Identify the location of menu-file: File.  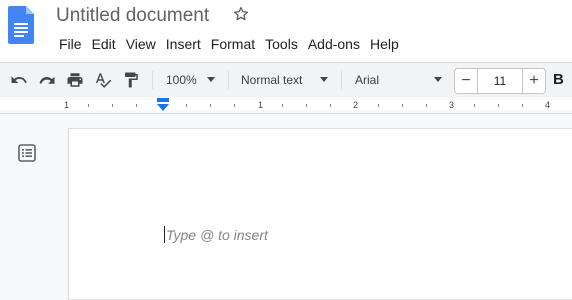
(70, 44).